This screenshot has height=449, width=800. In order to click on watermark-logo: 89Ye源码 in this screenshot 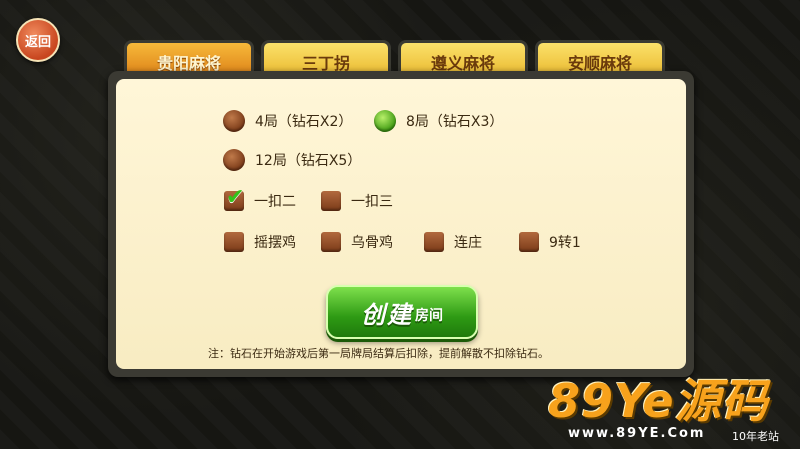, I will do `click(671, 401)`.